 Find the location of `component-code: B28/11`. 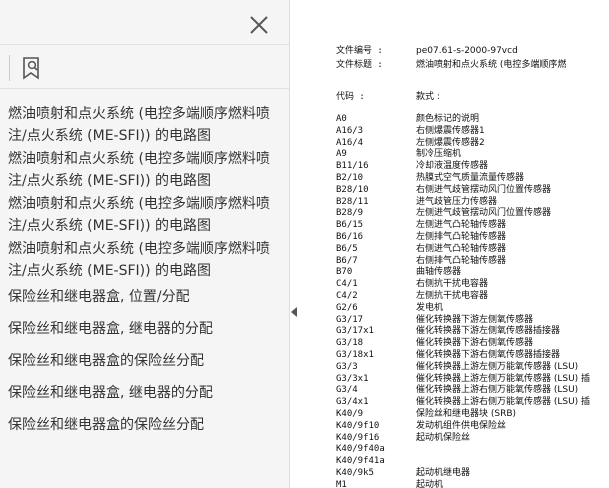

component-code: B28/11 is located at coordinates (352, 201).